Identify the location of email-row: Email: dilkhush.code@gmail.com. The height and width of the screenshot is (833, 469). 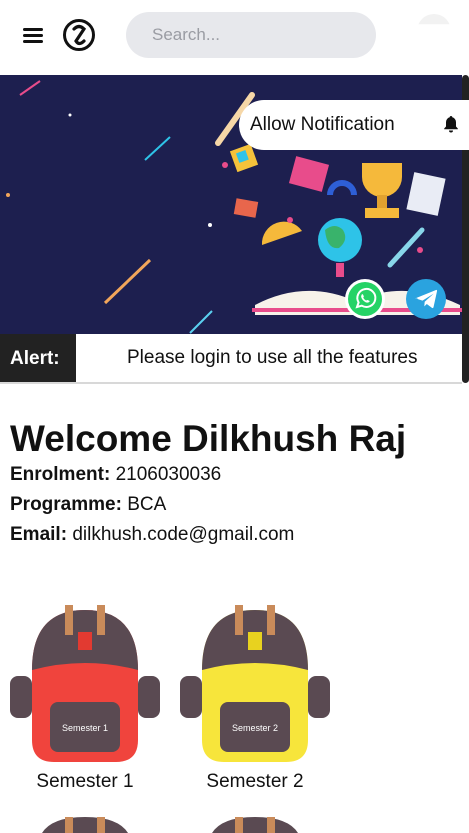
(152, 535).